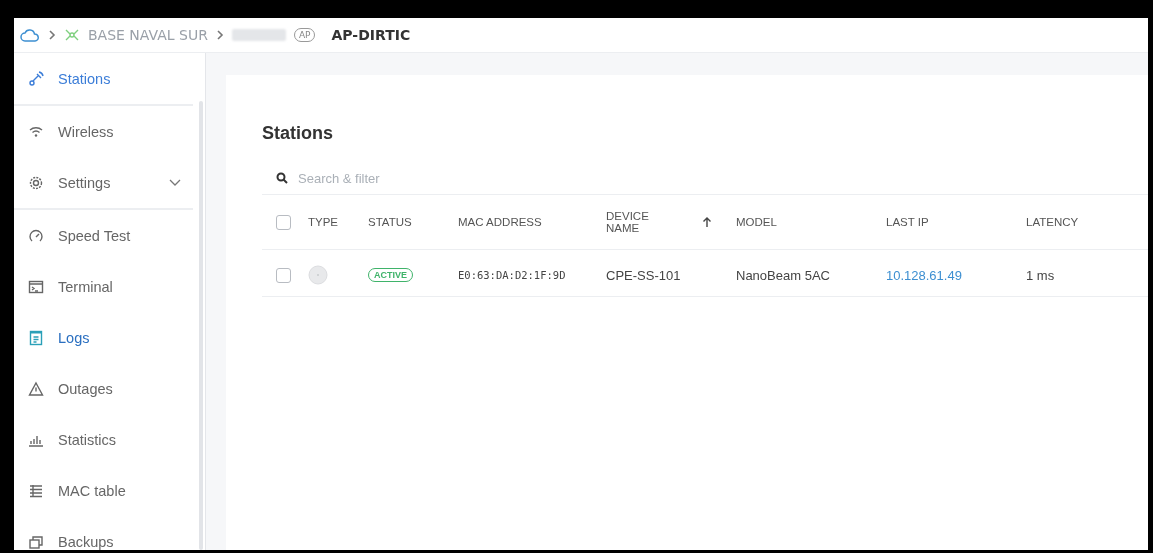 This screenshot has height=553, width=1153. Describe the element at coordinates (30, 35) in the screenshot. I see `cloud-icon` at that location.